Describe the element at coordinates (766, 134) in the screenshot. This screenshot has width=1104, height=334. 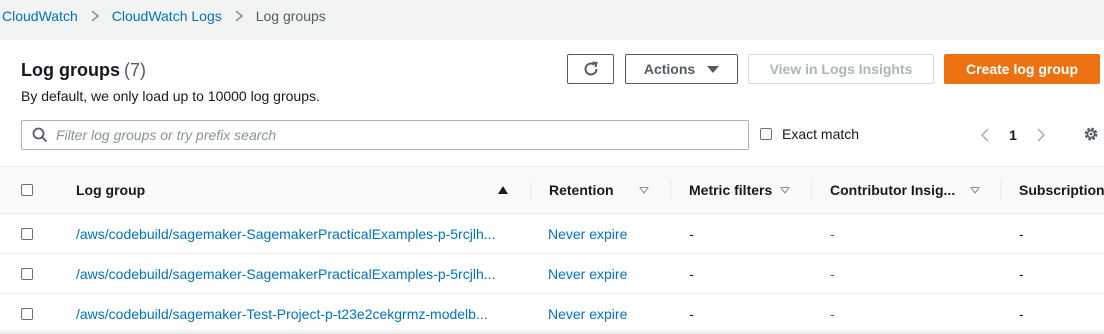
I see `exact-match-checkbox` at that location.